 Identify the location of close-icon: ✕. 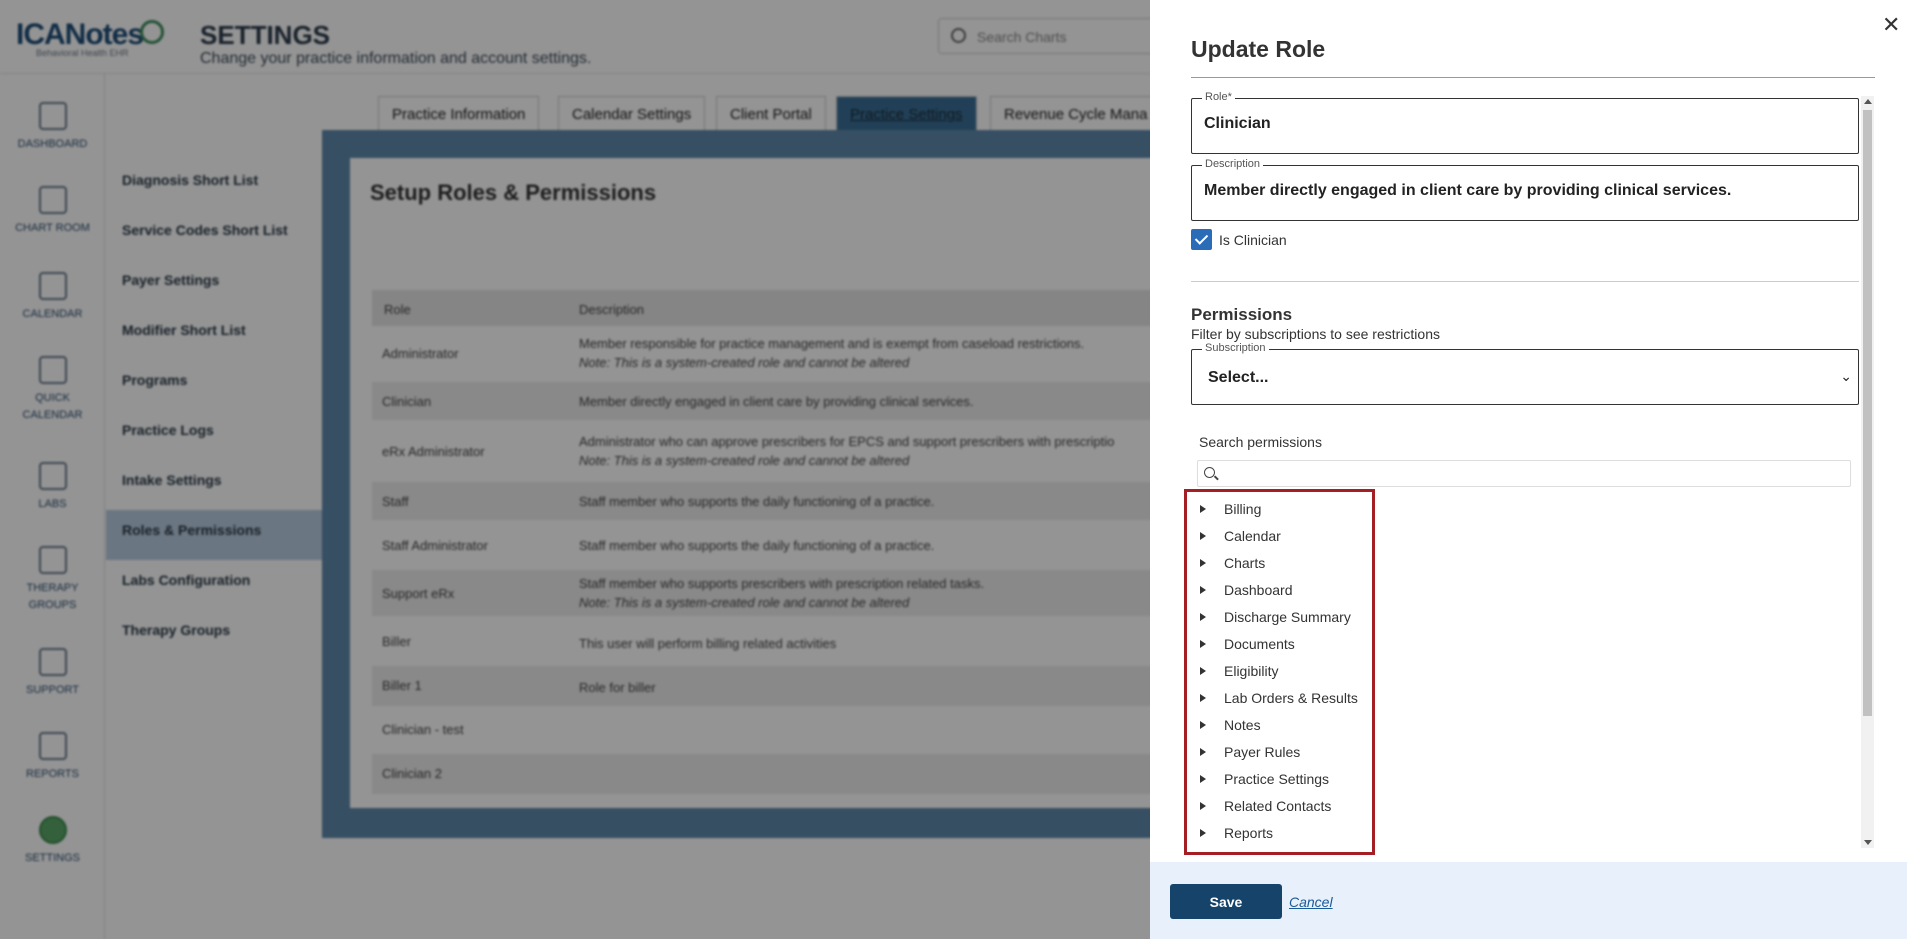
(1891, 25).